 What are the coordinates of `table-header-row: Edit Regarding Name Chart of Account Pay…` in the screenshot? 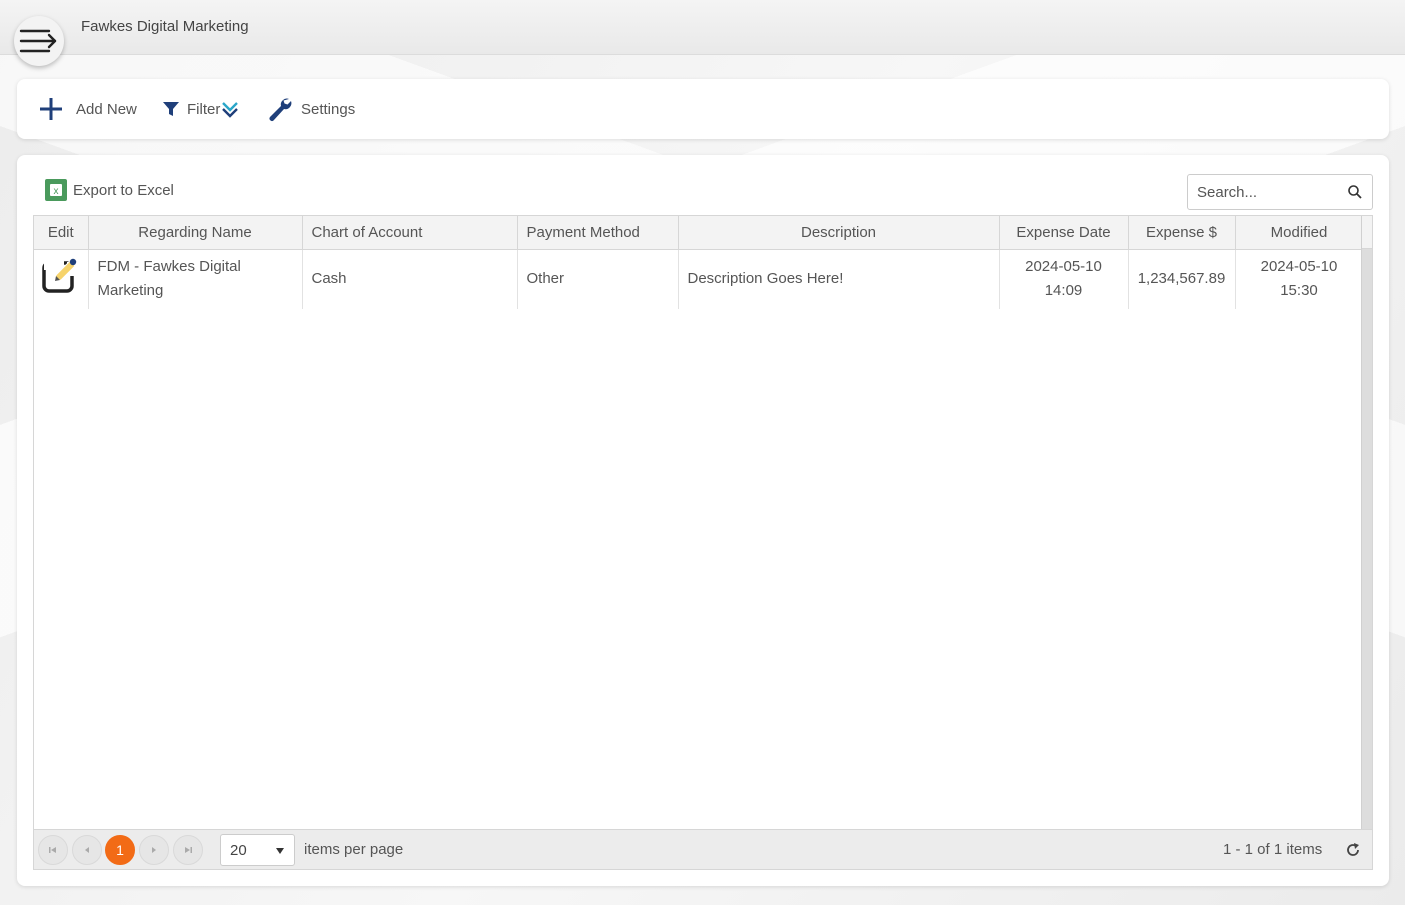 It's located at (699, 233).